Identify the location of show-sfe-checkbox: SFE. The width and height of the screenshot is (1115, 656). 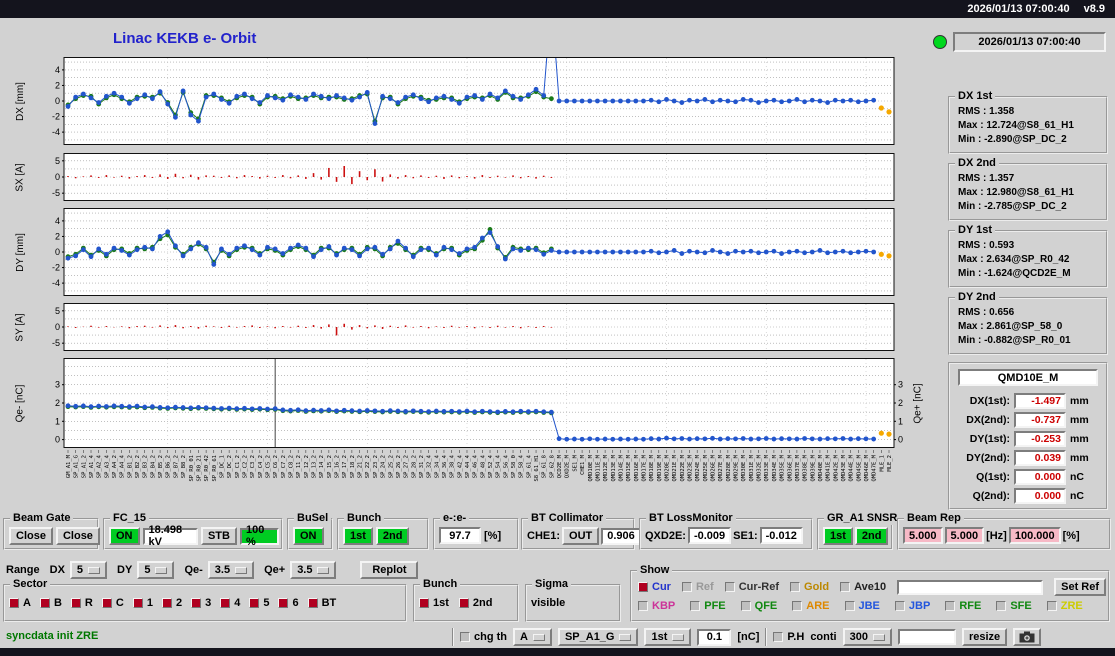
(1014, 606).